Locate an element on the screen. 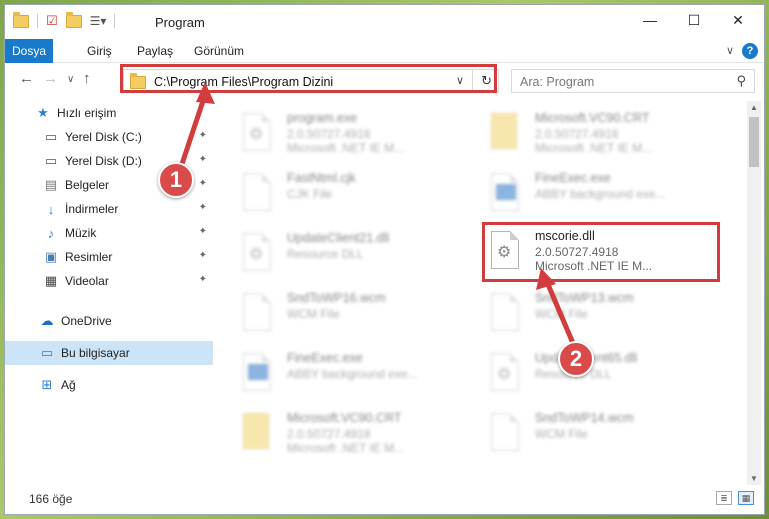 This screenshot has height=519, width=769. step-1-badge: 1 is located at coordinates (176, 180).